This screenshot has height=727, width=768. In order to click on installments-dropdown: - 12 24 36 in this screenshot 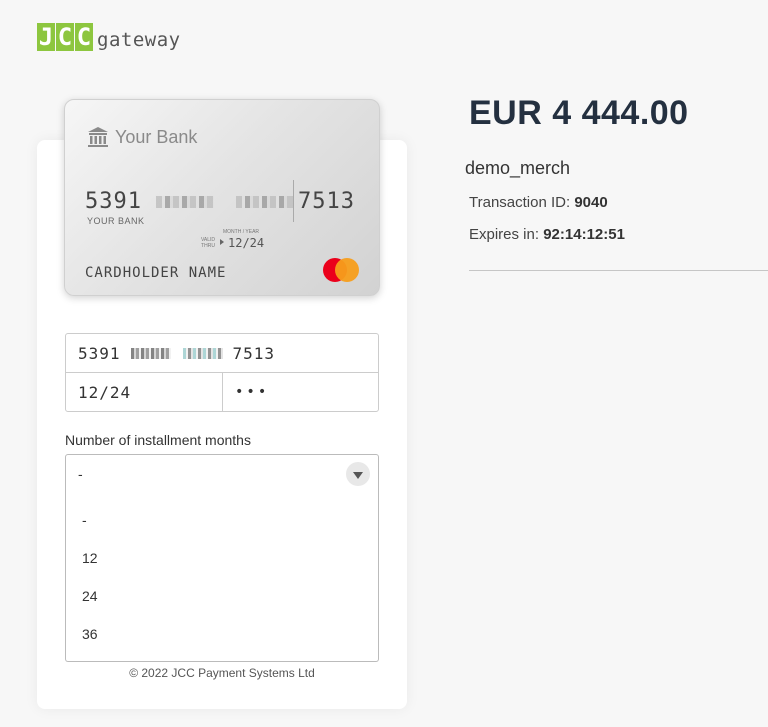, I will do `click(222, 577)`.